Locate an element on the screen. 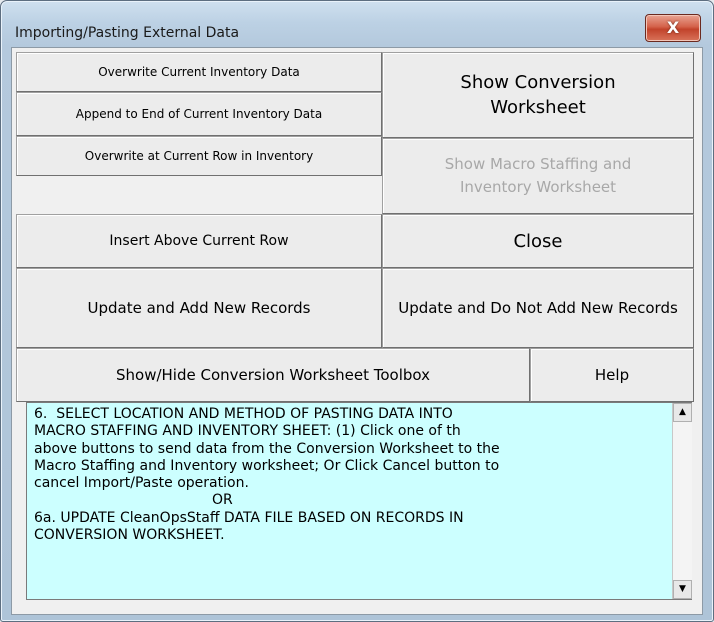 This screenshot has height=622, width=714. show-conversion-worksheet-button: Show Conversion Worksheet is located at coordinates (538, 95).